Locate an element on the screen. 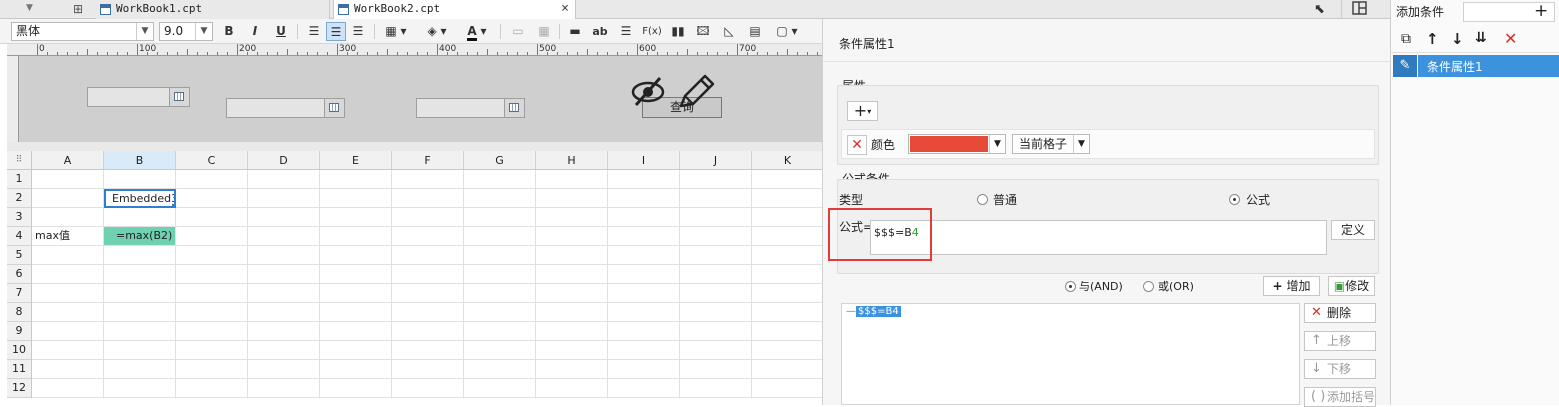 Image resolution: width=1559 pixels, height=407 pixels. calendar-icon is located at coordinates (334, 108).